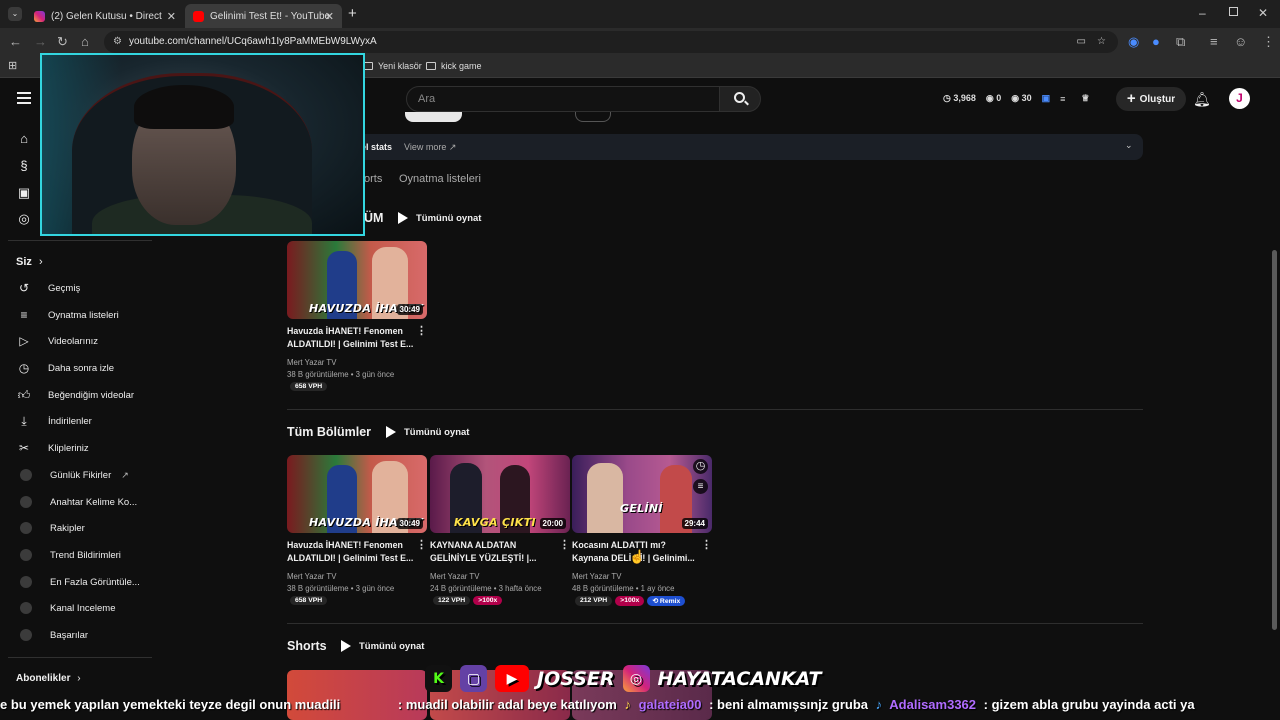 This screenshot has width=1280, height=720. Describe the element at coordinates (1202, 99) in the screenshot. I see `notifications-bell-icon: 🔔︎` at that location.